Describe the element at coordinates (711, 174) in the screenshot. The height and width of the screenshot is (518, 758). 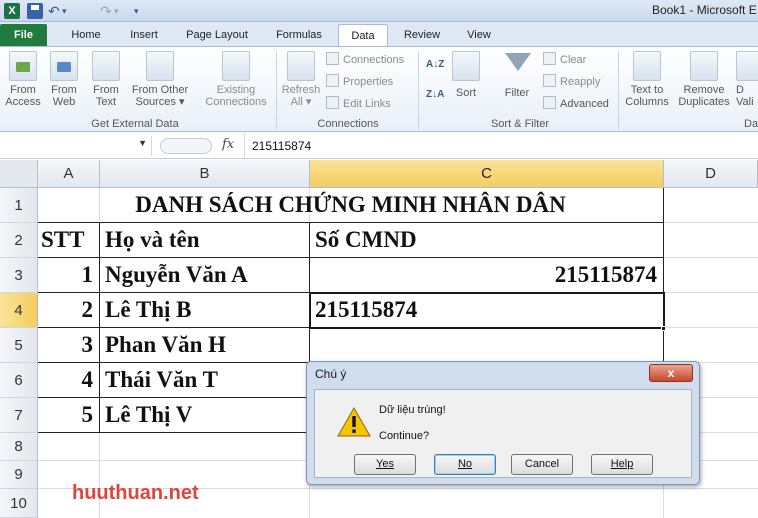
I see `column-header-d: D` at that location.